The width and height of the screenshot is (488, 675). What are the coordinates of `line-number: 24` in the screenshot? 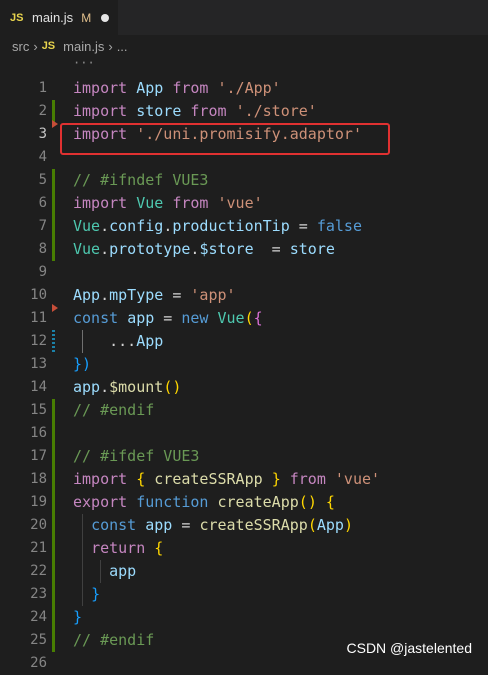 It's located at (38, 617).